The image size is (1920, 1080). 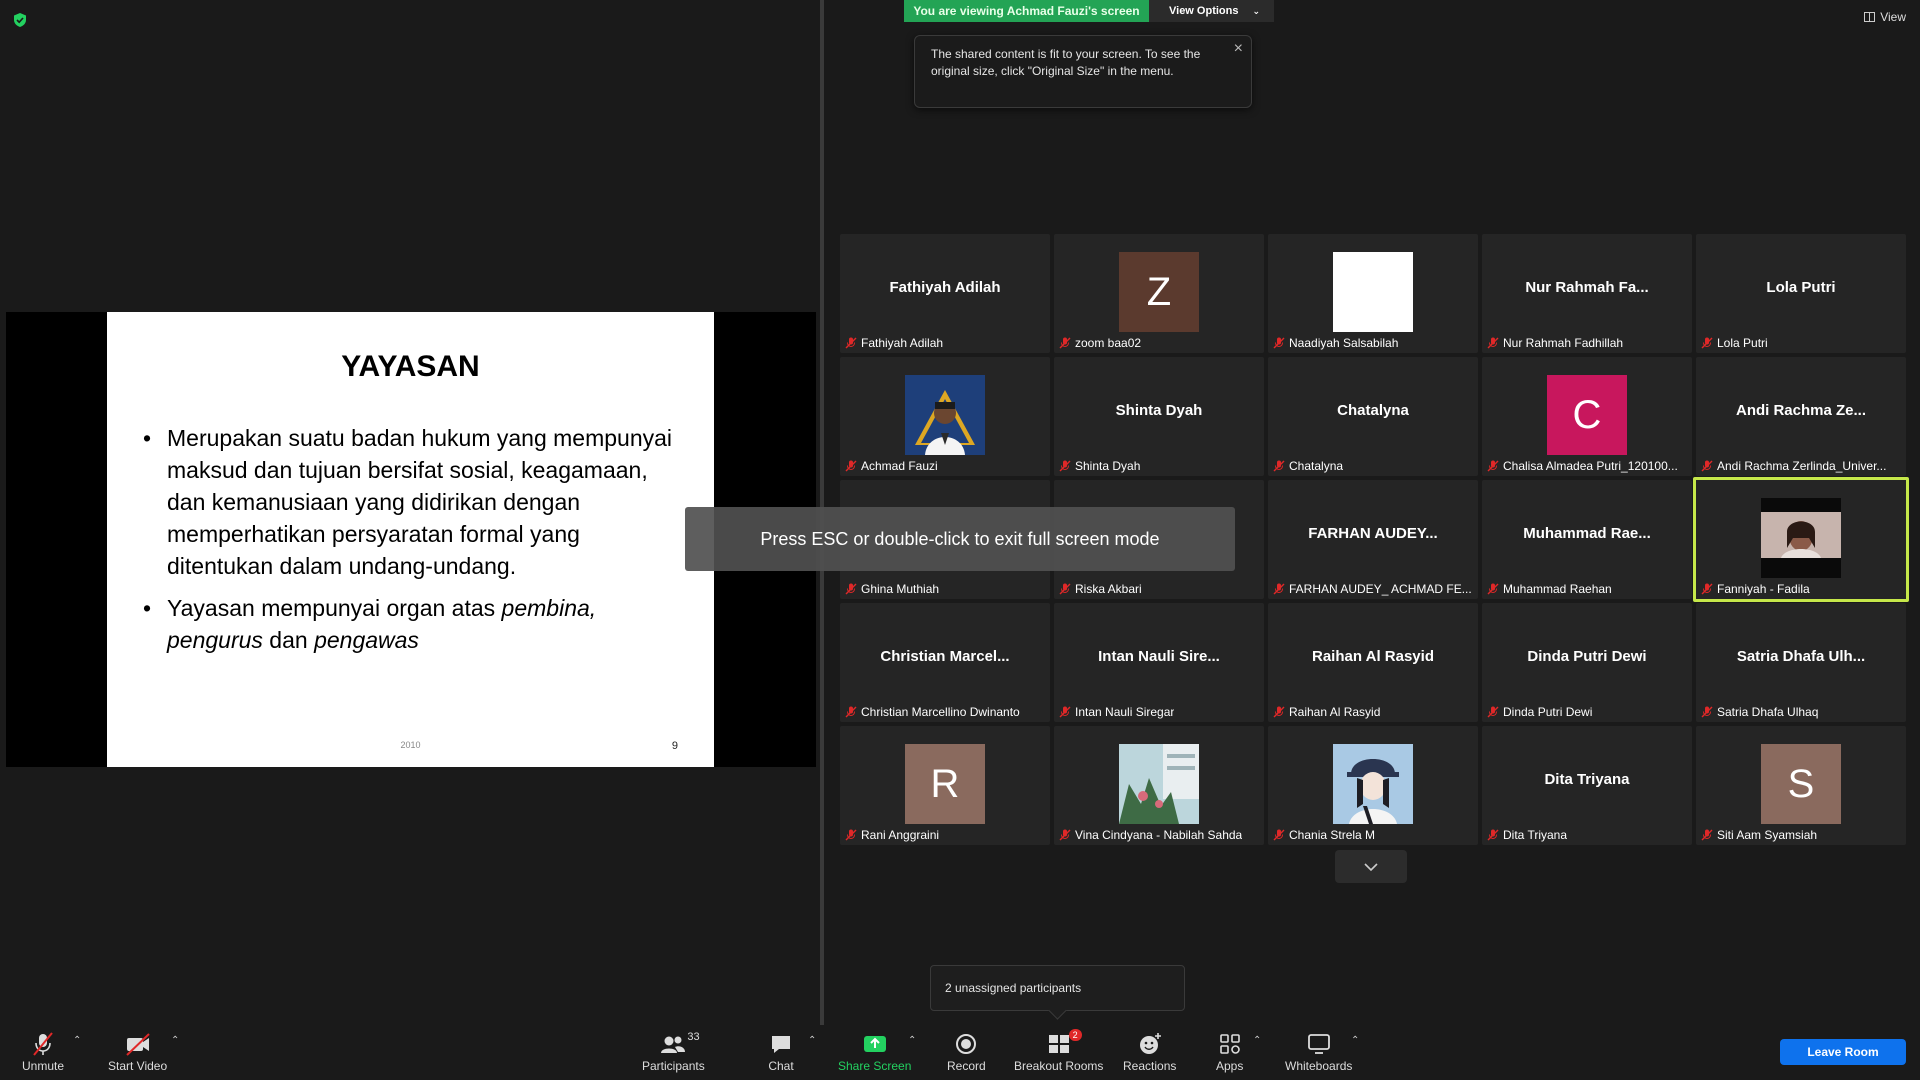 What do you see at coordinates (1587, 539) in the screenshot?
I see `participant-tile: Muhammad Rae... Muhammad Raehan` at bounding box center [1587, 539].